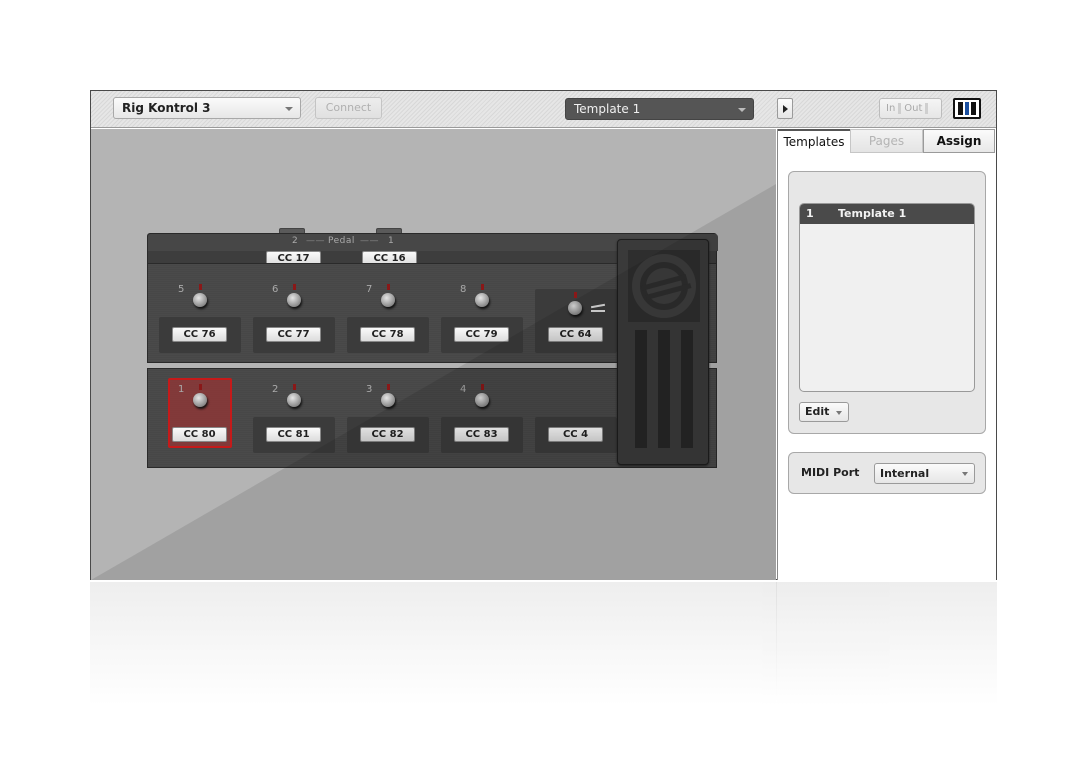  Describe the element at coordinates (967, 108) in the screenshot. I see `ni-logo-icon` at that location.